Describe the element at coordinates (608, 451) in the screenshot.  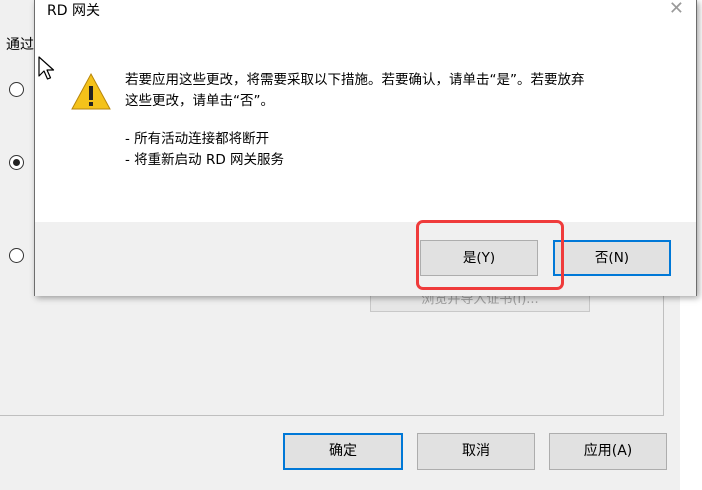
I see `apply-button: 应用(A)` at that location.